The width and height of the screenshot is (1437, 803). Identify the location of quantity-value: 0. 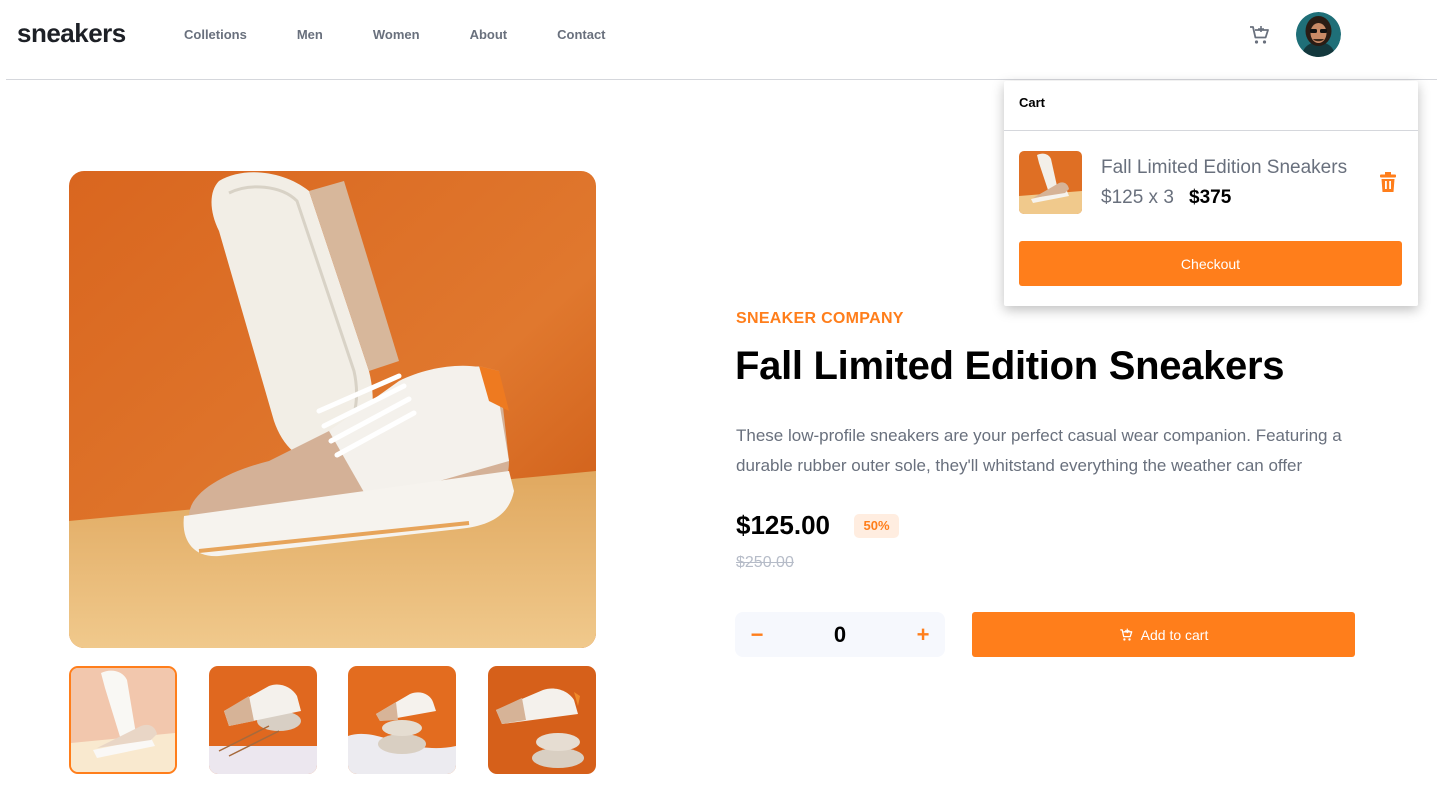
(840, 634).